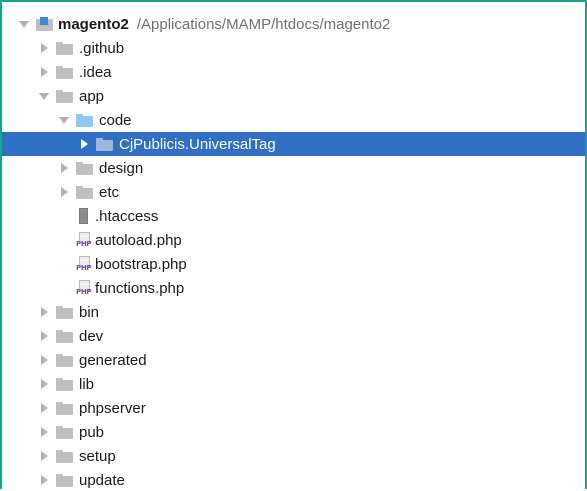  What do you see at coordinates (109, 192) in the screenshot?
I see `tree-item-label: etc` at bounding box center [109, 192].